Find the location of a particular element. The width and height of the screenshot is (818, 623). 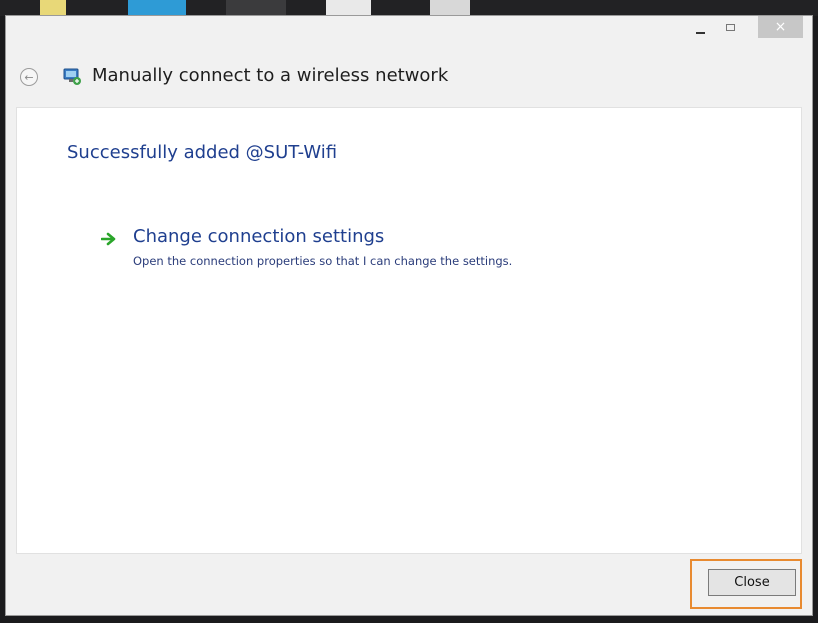

window-close-button: × is located at coordinates (780, 27).